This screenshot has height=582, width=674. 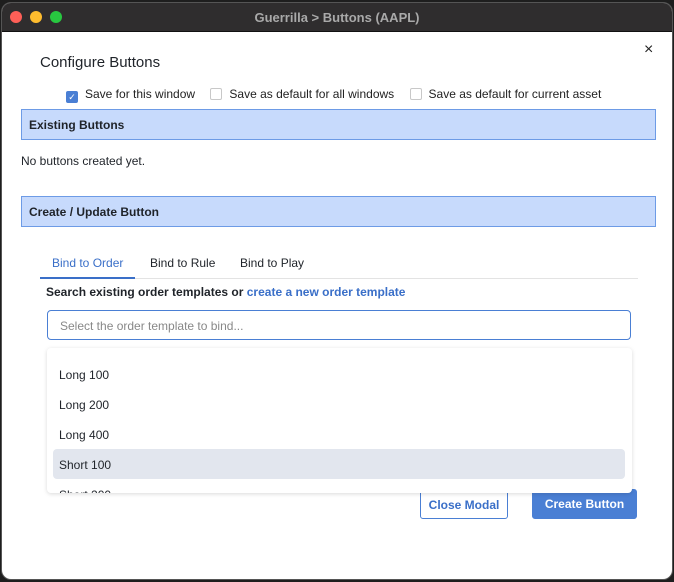 What do you see at coordinates (312, 94) in the screenshot?
I see `option-label: Save as default for all windows` at bounding box center [312, 94].